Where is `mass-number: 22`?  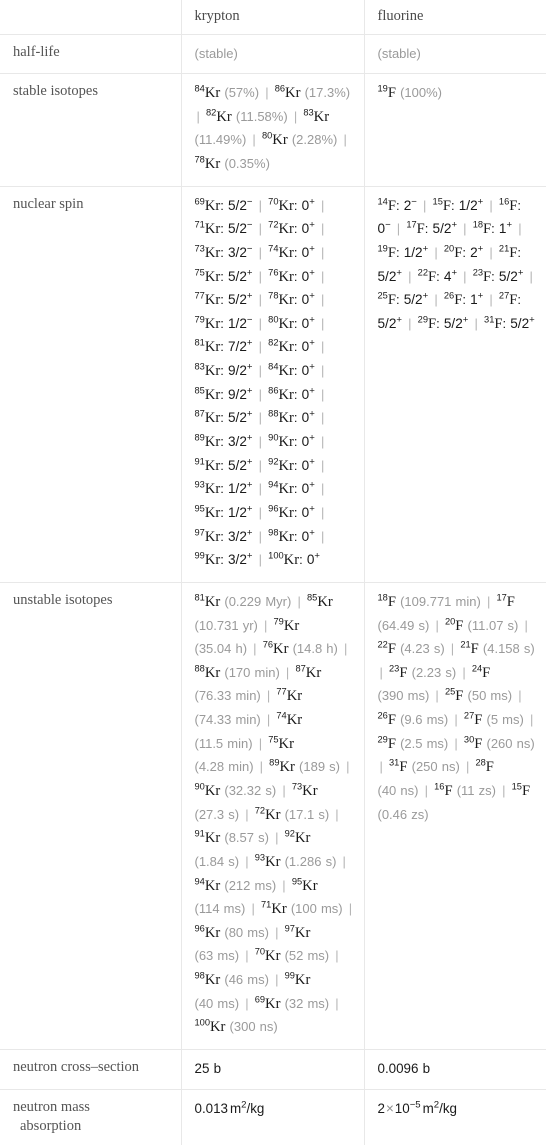
mass-number: 22 is located at coordinates (382, 644).